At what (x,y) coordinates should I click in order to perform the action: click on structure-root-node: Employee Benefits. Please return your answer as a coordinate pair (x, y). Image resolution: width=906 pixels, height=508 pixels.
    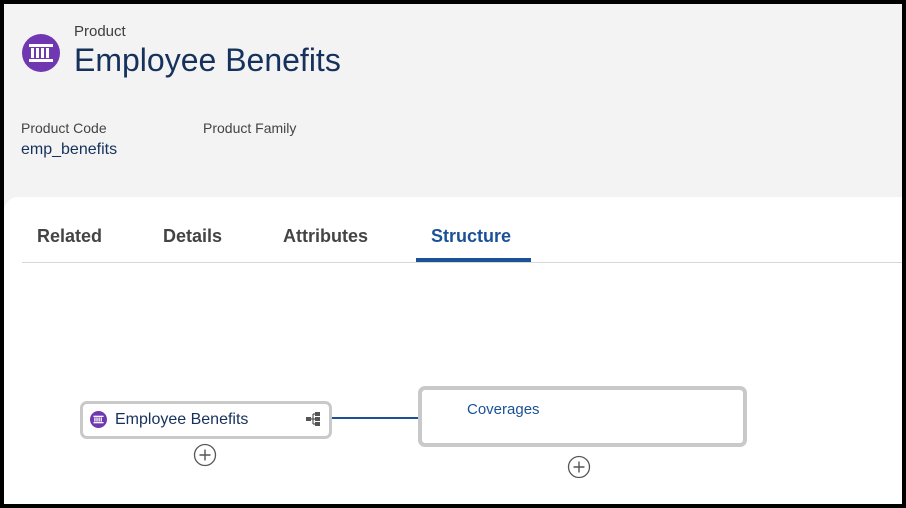
    Looking at the image, I should click on (206, 420).